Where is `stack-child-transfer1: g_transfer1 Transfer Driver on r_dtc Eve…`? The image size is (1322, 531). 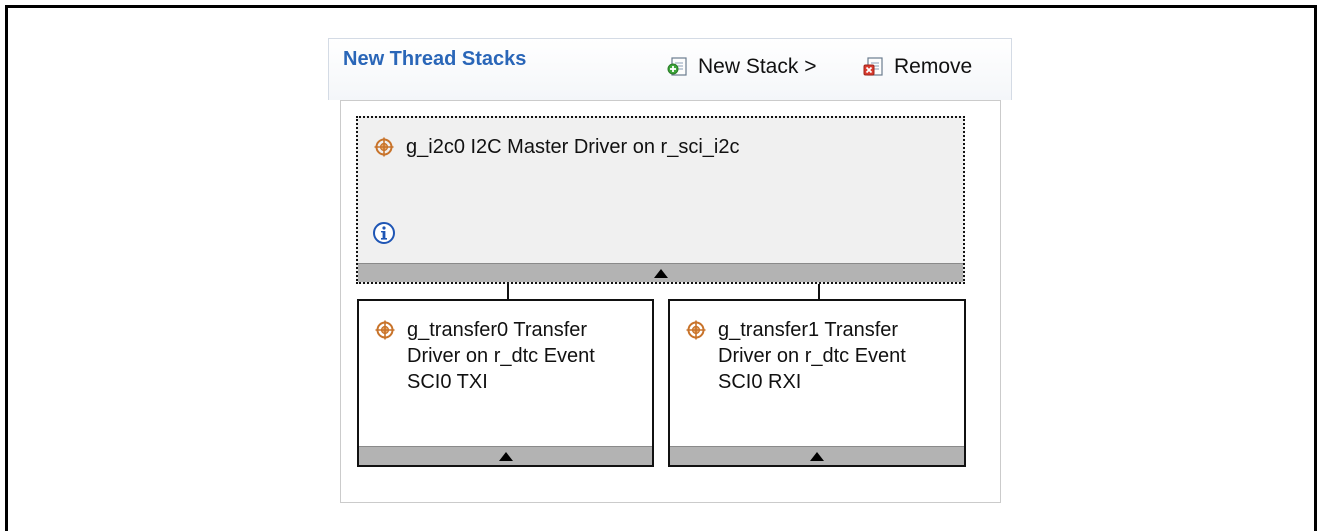
stack-child-transfer1: g_transfer1 Transfer Driver on r_dtc Eve… is located at coordinates (817, 383).